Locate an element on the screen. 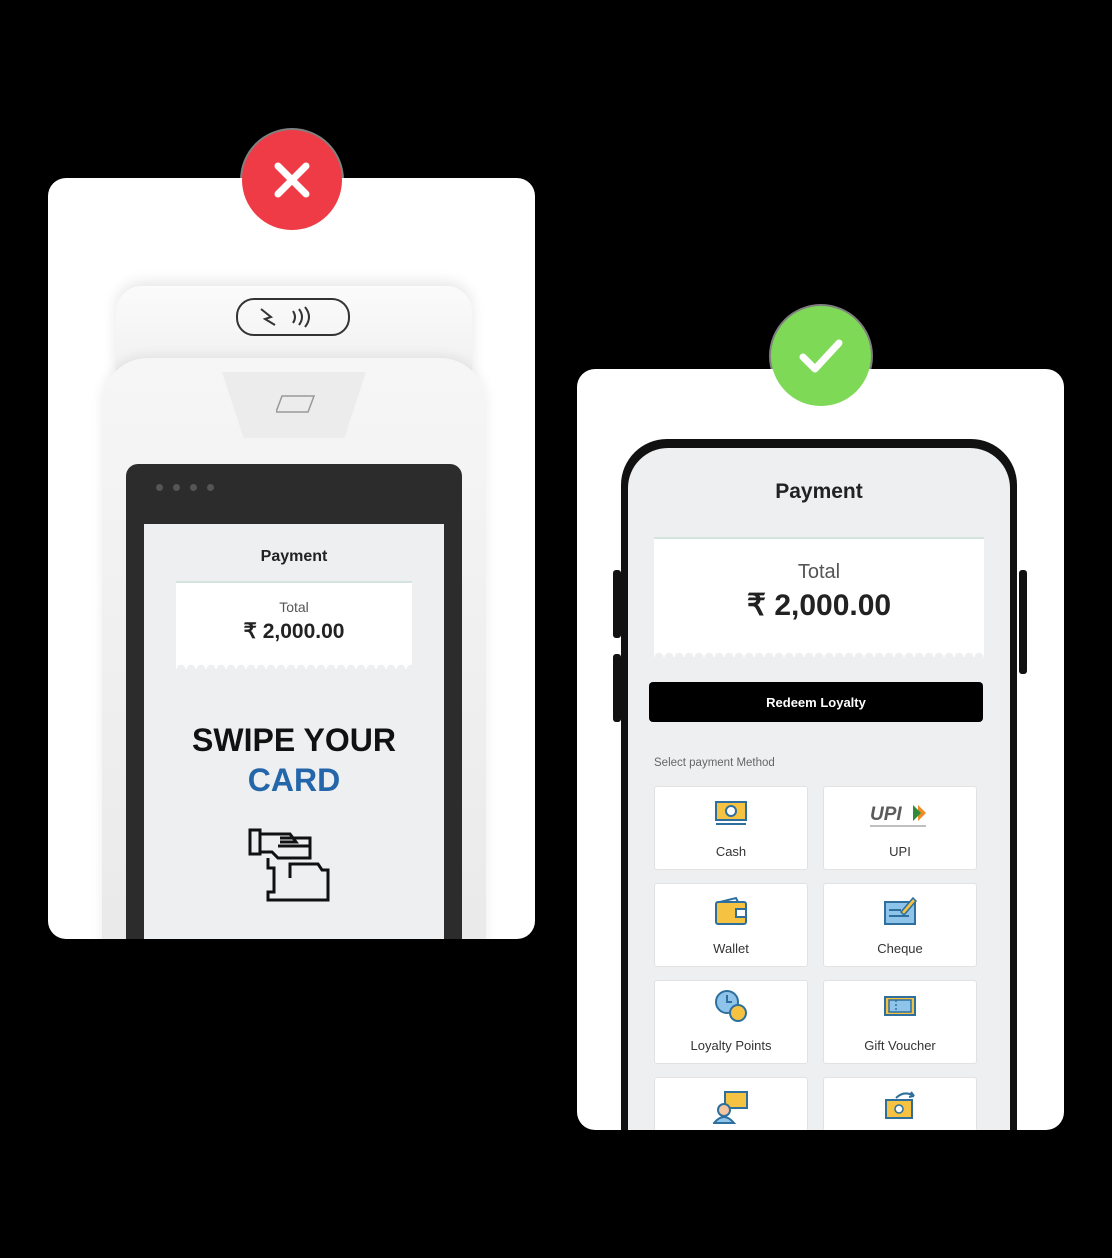  pos-total-value: ₹ 2,000.00 is located at coordinates (294, 631).